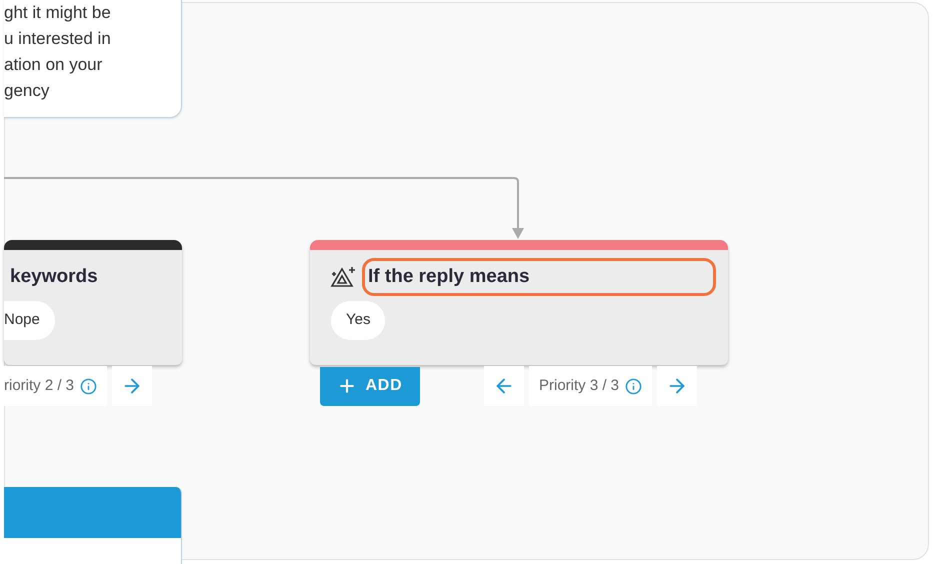 This screenshot has width=933, height=564. Describe the element at coordinates (539, 277) in the screenshot. I see `node-title: If the reply means` at that location.